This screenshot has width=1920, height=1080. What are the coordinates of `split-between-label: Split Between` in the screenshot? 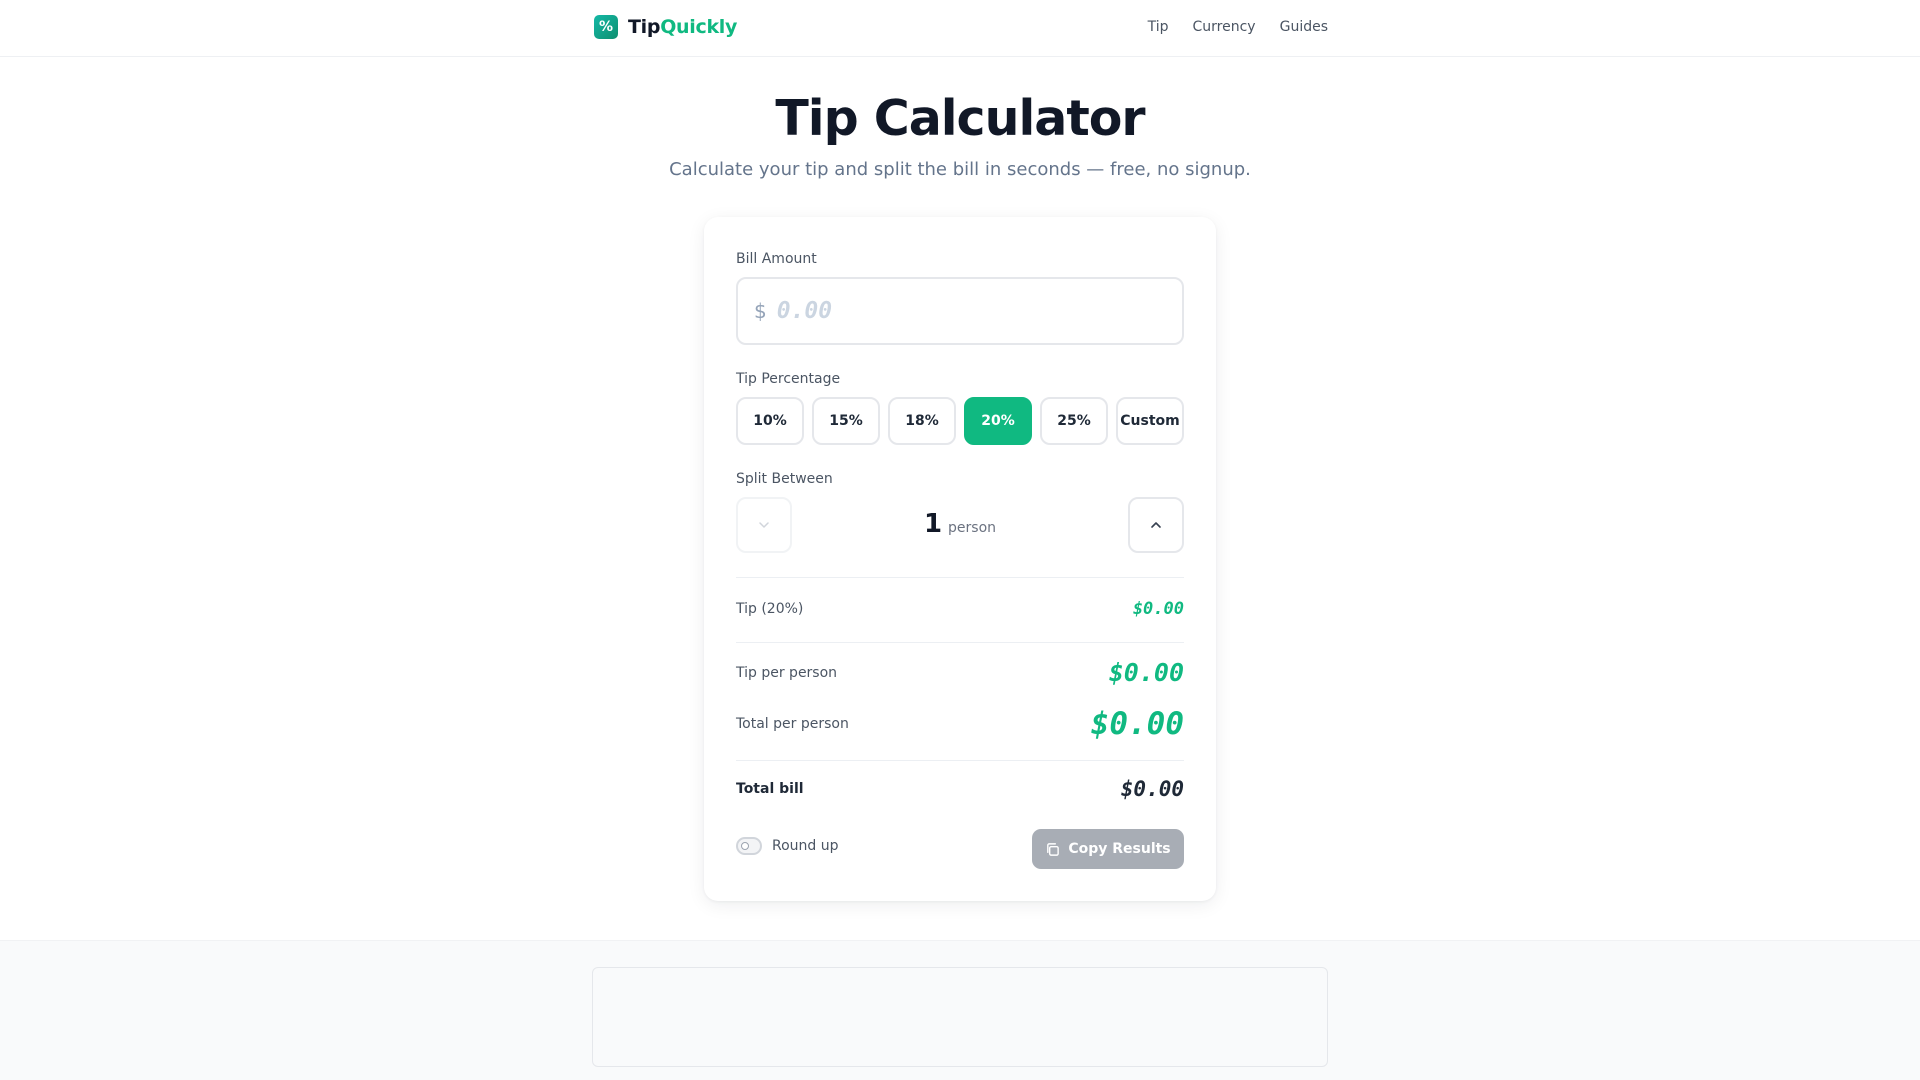 It's located at (784, 479).